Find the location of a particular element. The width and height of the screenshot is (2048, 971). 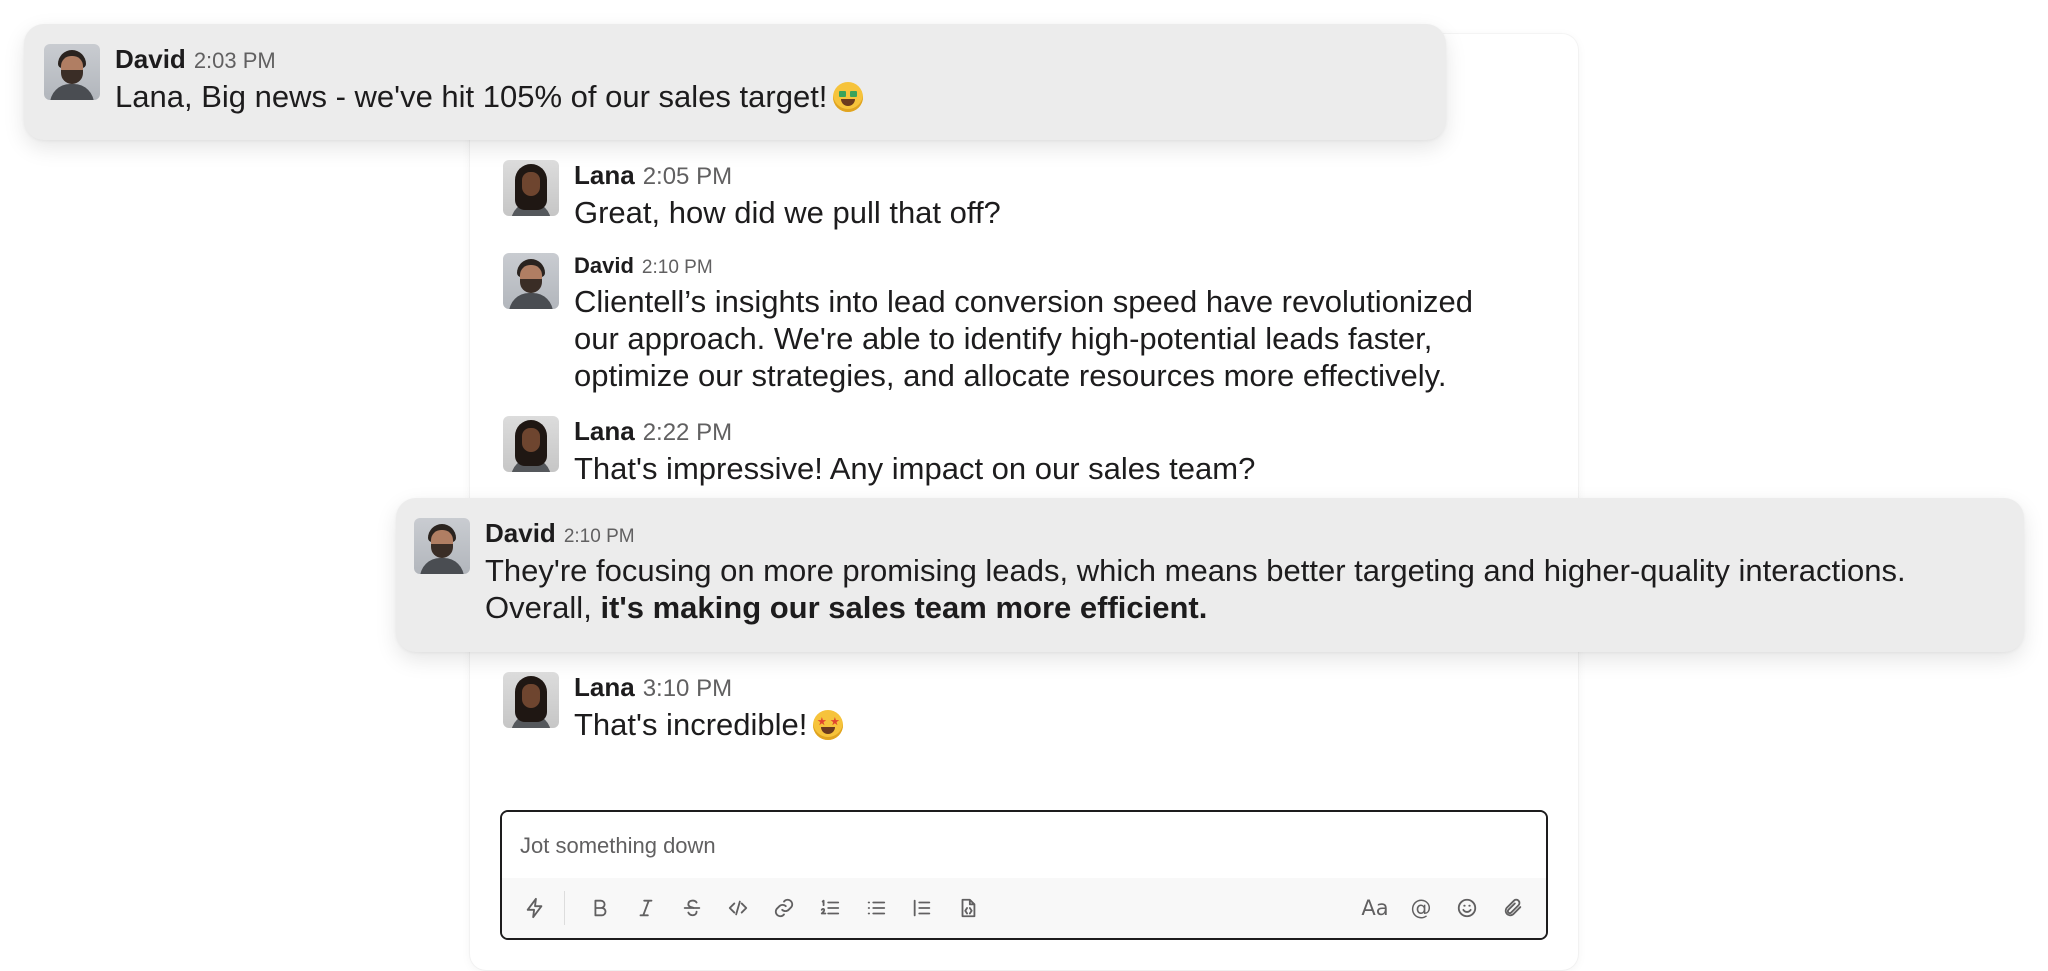

message: Lana 3:10 PM That's incredible! is located at coordinates (673, 707).